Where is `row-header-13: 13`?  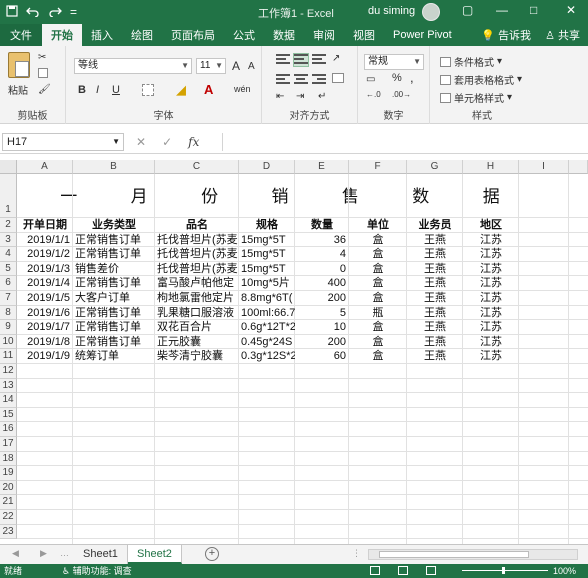
row-header-13: 13 is located at coordinates (8, 386).